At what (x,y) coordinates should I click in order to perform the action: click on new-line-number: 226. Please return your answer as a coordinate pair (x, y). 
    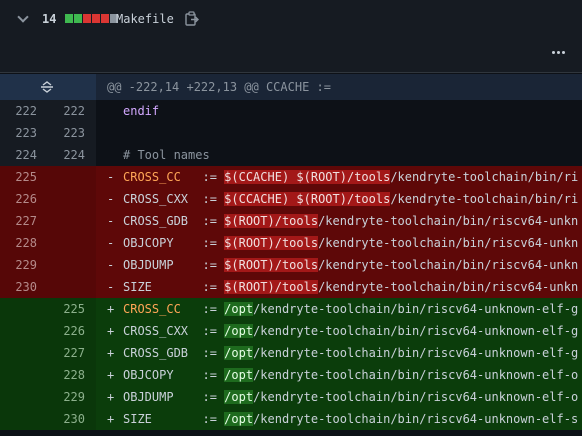
    Looking at the image, I should click on (72, 331).